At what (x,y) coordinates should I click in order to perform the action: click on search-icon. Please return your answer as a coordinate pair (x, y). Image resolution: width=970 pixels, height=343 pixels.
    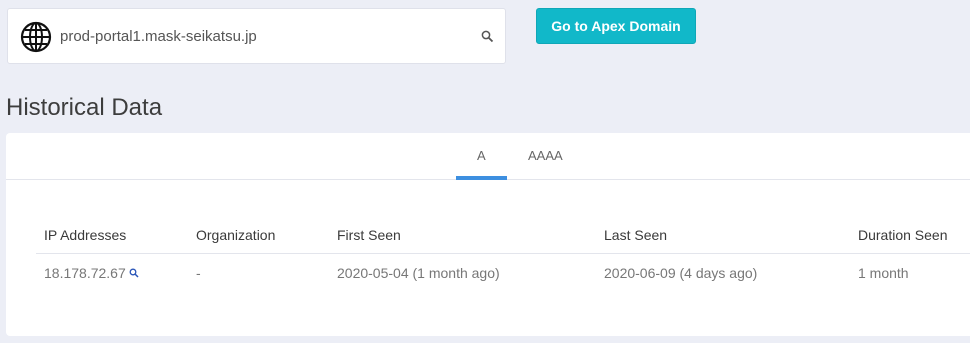
    Looking at the image, I should click on (487, 36).